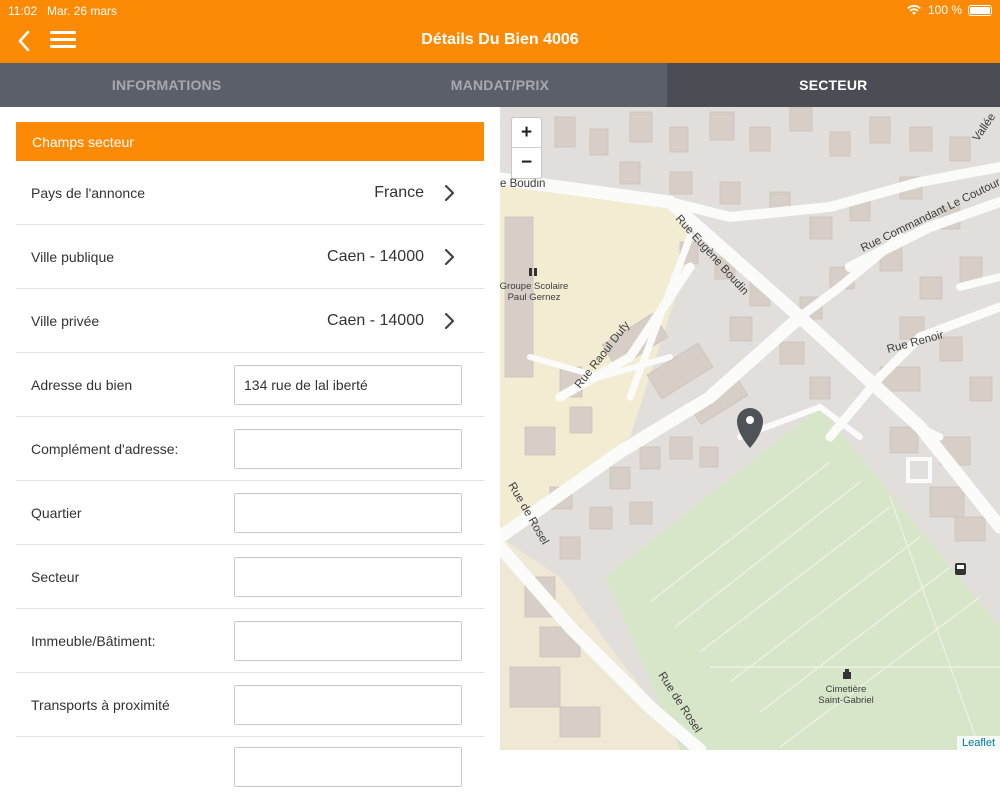 The width and height of the screenshot is (1000, 801). What do you see at coordinates (375, 320) in the screenshot?
I see `ville-privee-value: Caen - 14000` at bounding box center [375, 320].